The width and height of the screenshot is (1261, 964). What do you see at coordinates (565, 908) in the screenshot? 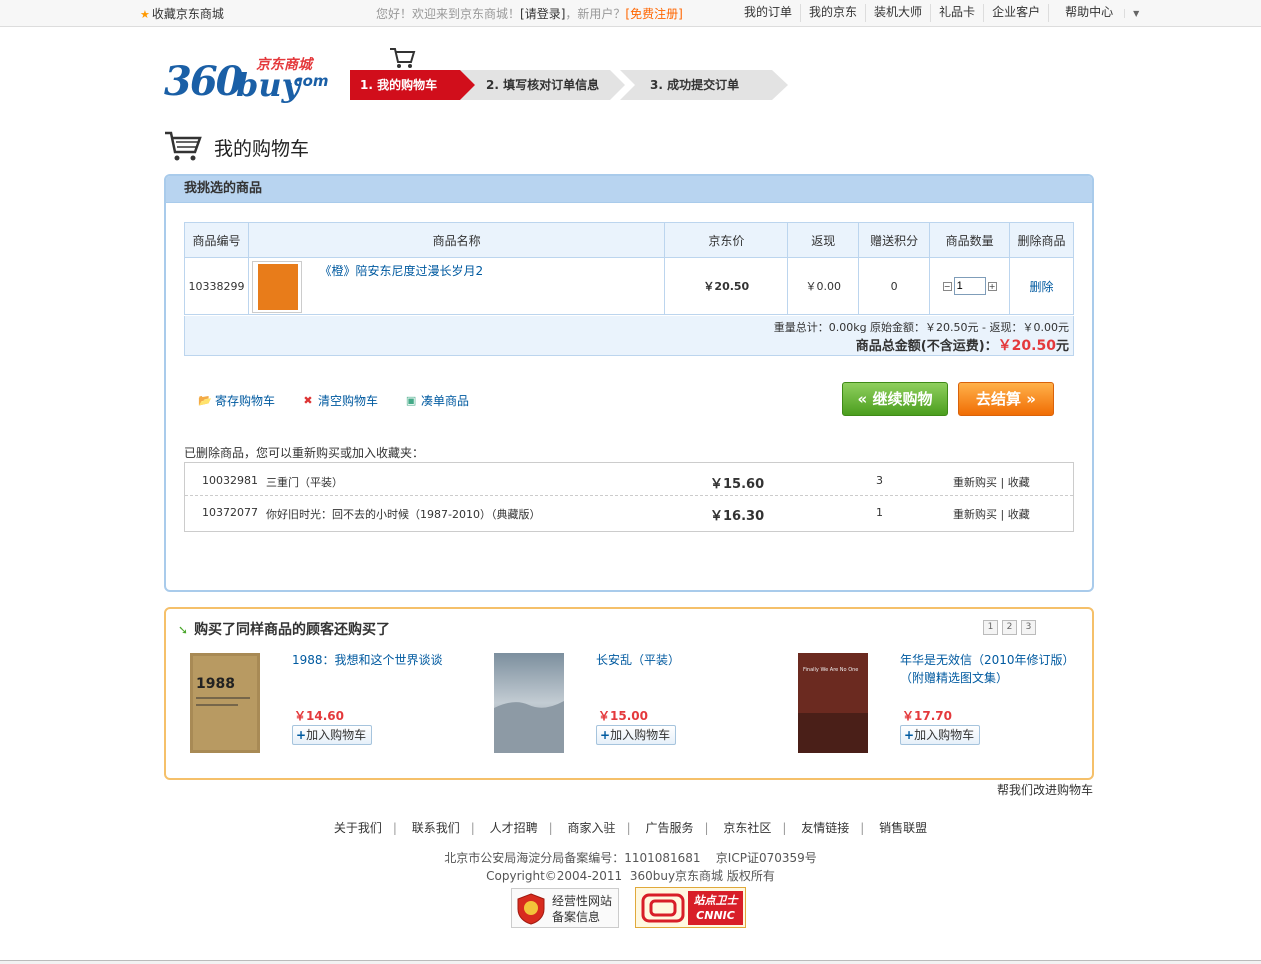
I see `website-filing-badge: 经营性网站 备案信息` at bounding box center [565, 908].